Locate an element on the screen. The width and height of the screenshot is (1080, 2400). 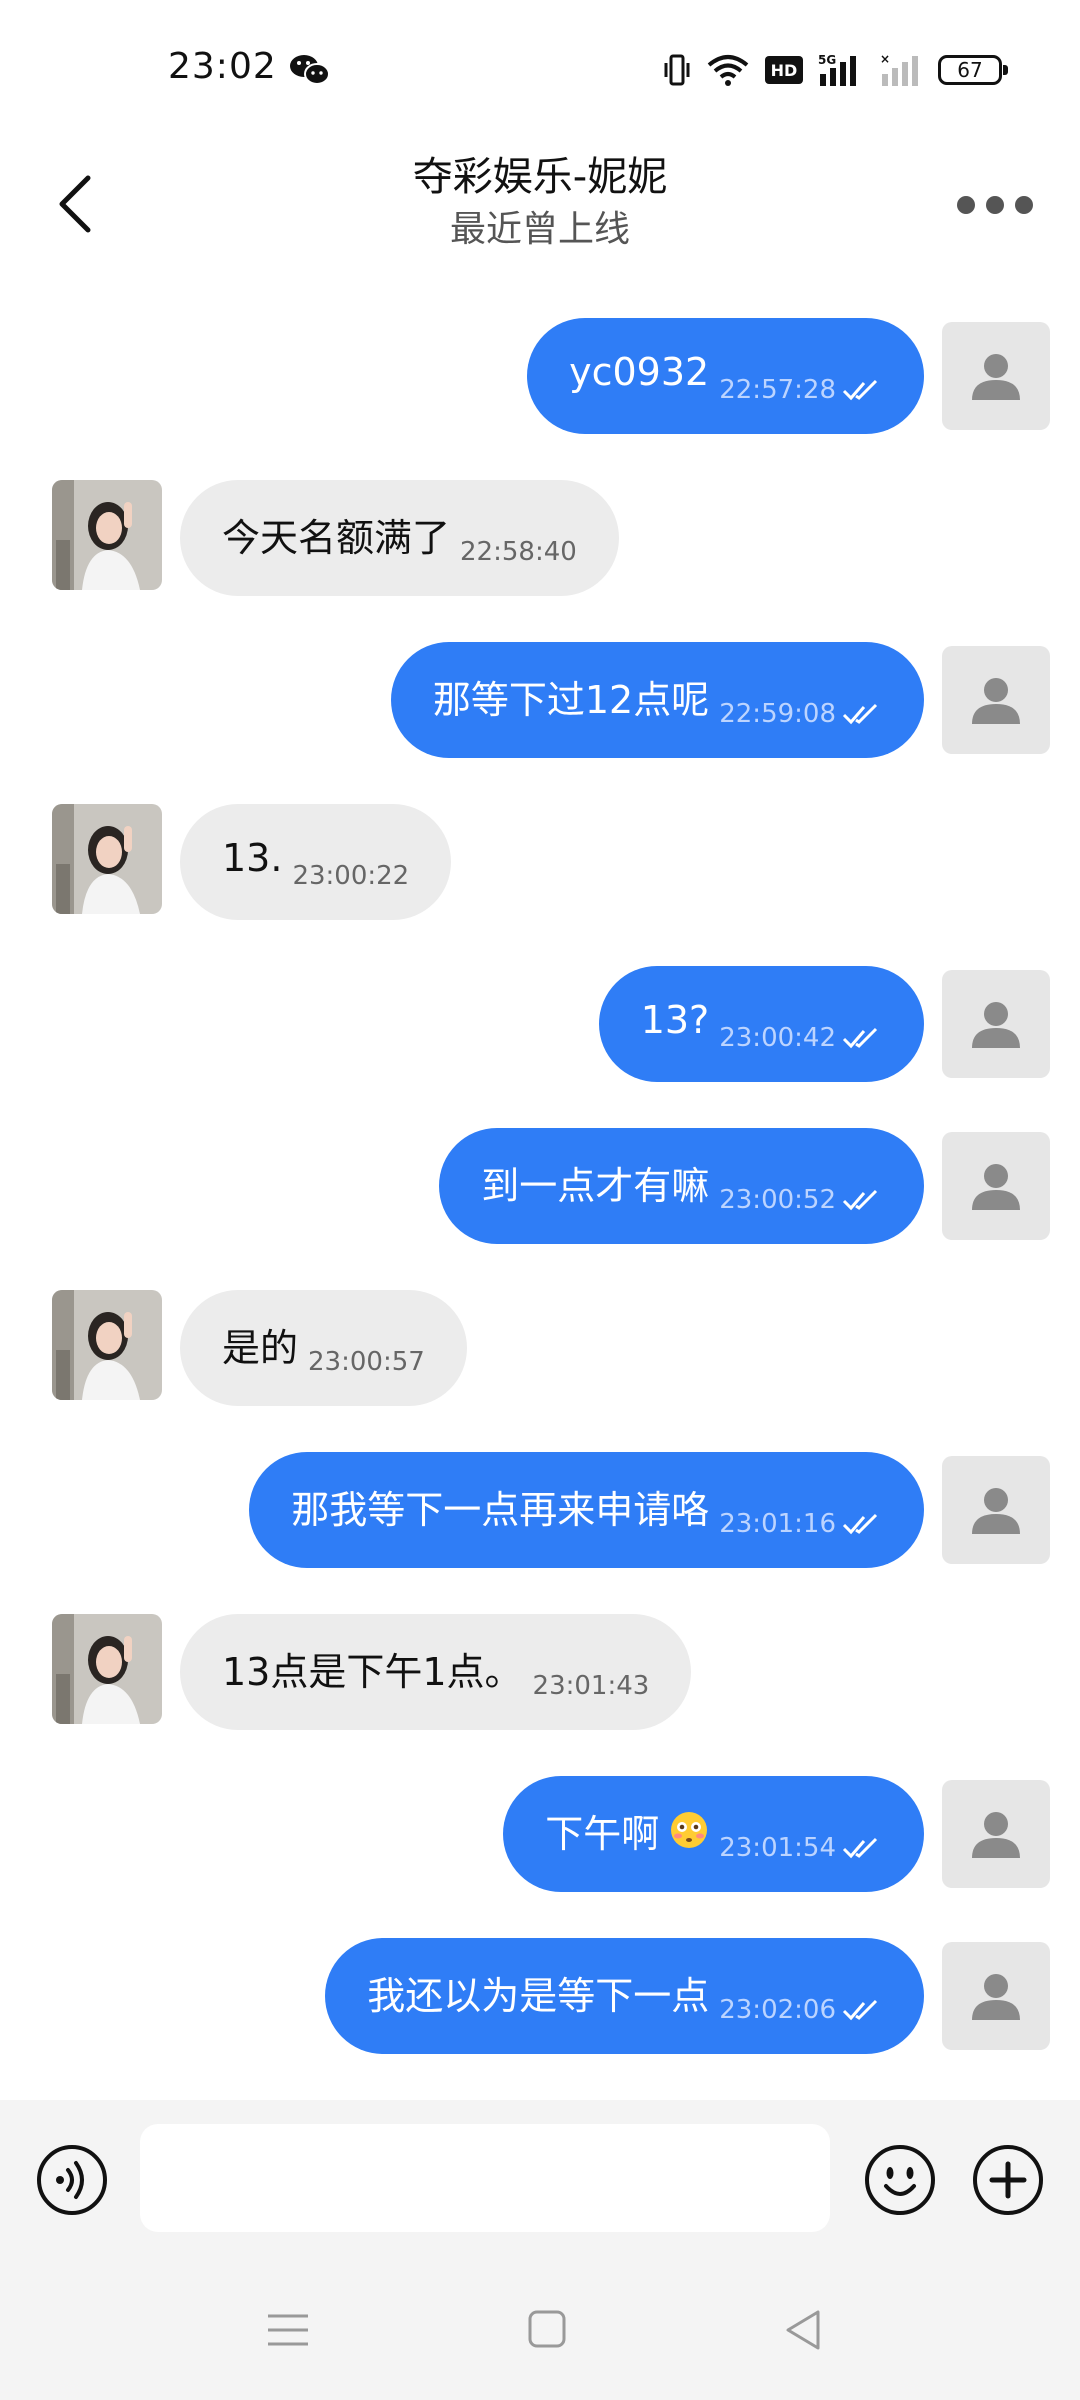
outgoing-message: 我还以为是等下一点 23:02:06 is located at coordinates (540, 1996).